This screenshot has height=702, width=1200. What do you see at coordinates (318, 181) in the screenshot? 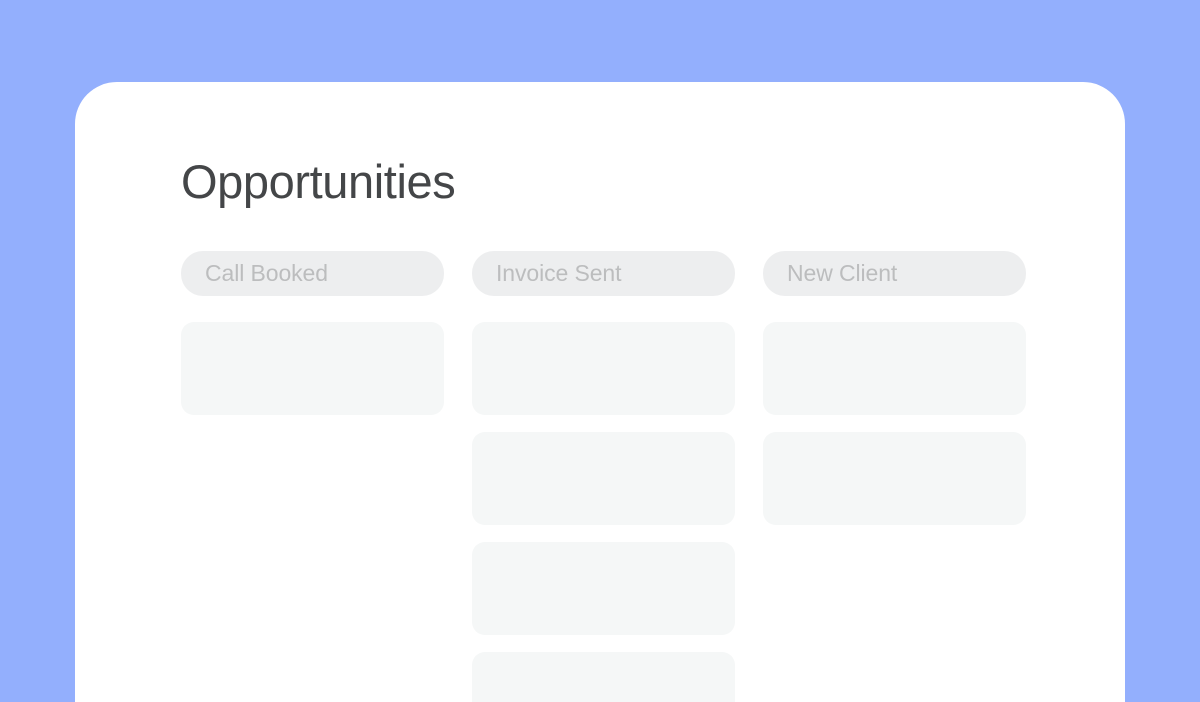
I see `page-title: Opportunities` at bounding box center [318, 181].